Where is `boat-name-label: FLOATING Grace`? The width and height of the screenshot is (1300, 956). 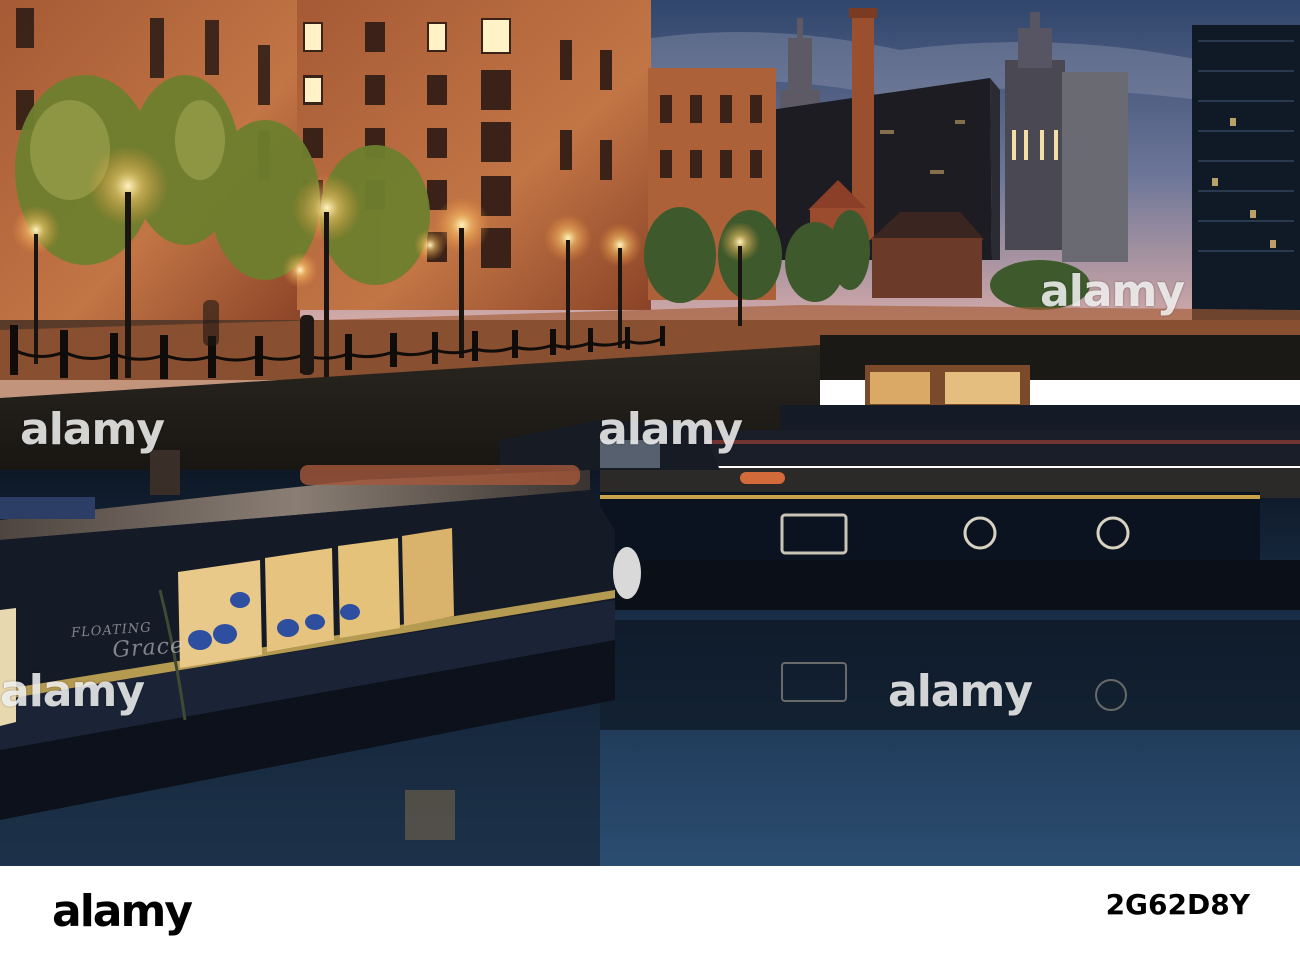 boat-name-label: FLOATING Grace is located at coordinates (128, 642).